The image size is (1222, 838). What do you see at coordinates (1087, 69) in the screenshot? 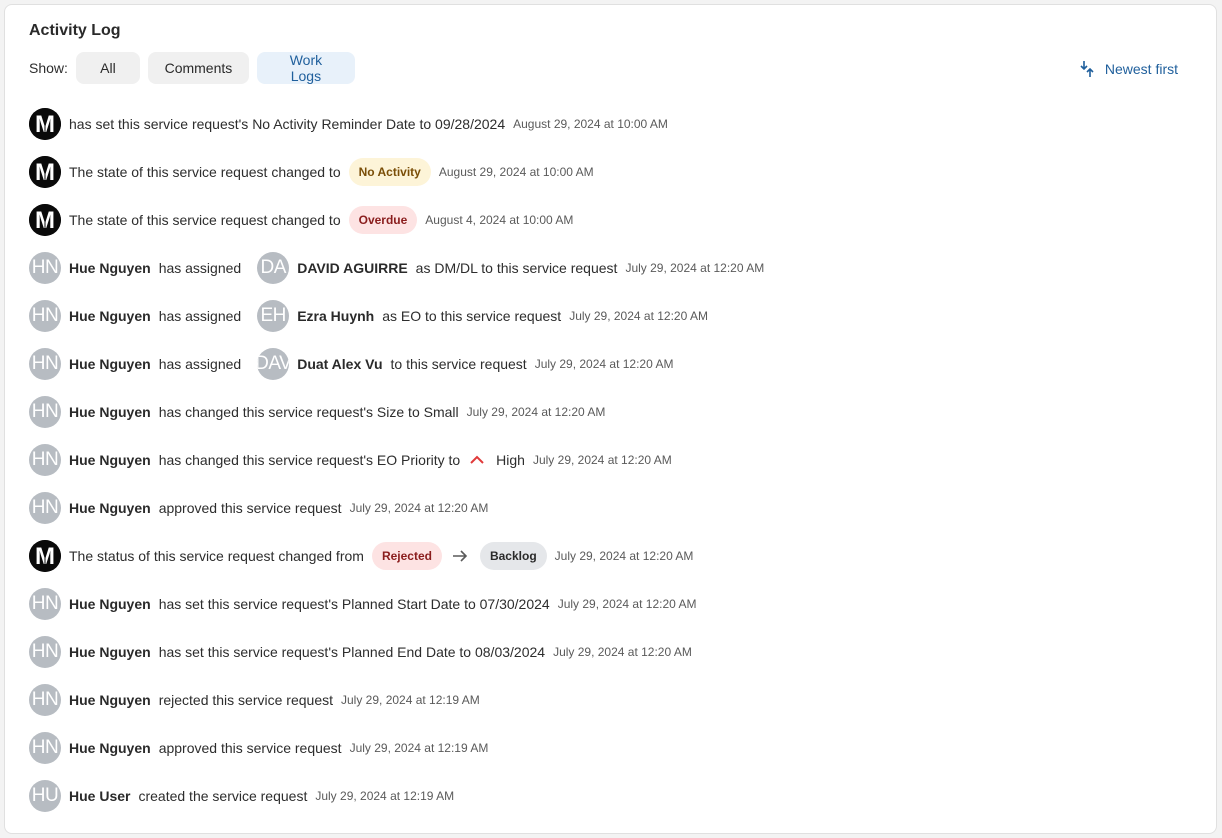
I see `sort-arrows-icon` at bounding box center [1087, 69].